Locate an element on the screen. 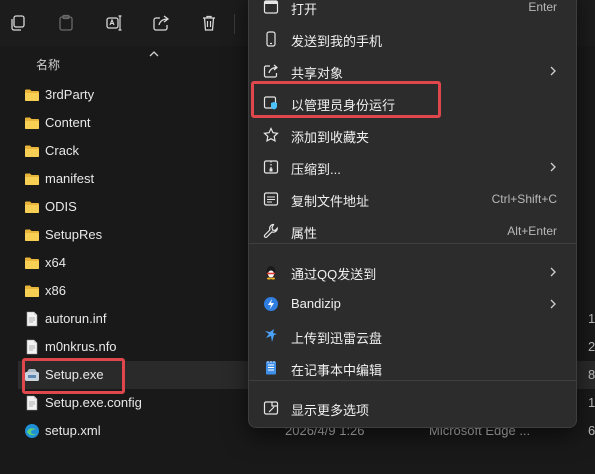  qq-penguin-icon is located at coordinates (271, 272).